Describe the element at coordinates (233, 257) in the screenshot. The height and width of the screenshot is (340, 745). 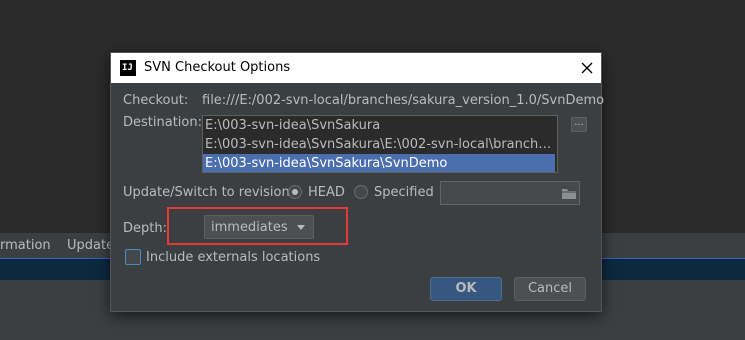
I see `include-externals-label: Include externals locations` at that location.